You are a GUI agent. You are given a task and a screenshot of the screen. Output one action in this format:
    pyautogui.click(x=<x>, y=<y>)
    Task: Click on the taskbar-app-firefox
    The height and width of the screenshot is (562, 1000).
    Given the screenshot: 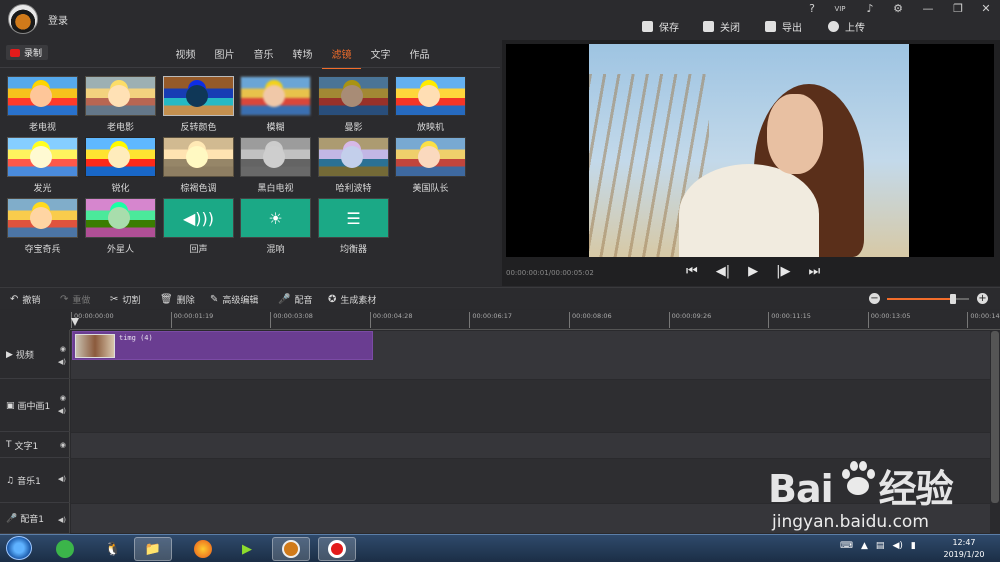 What is the action you would take?
    pyautogui.click(x=203, y=549)
    